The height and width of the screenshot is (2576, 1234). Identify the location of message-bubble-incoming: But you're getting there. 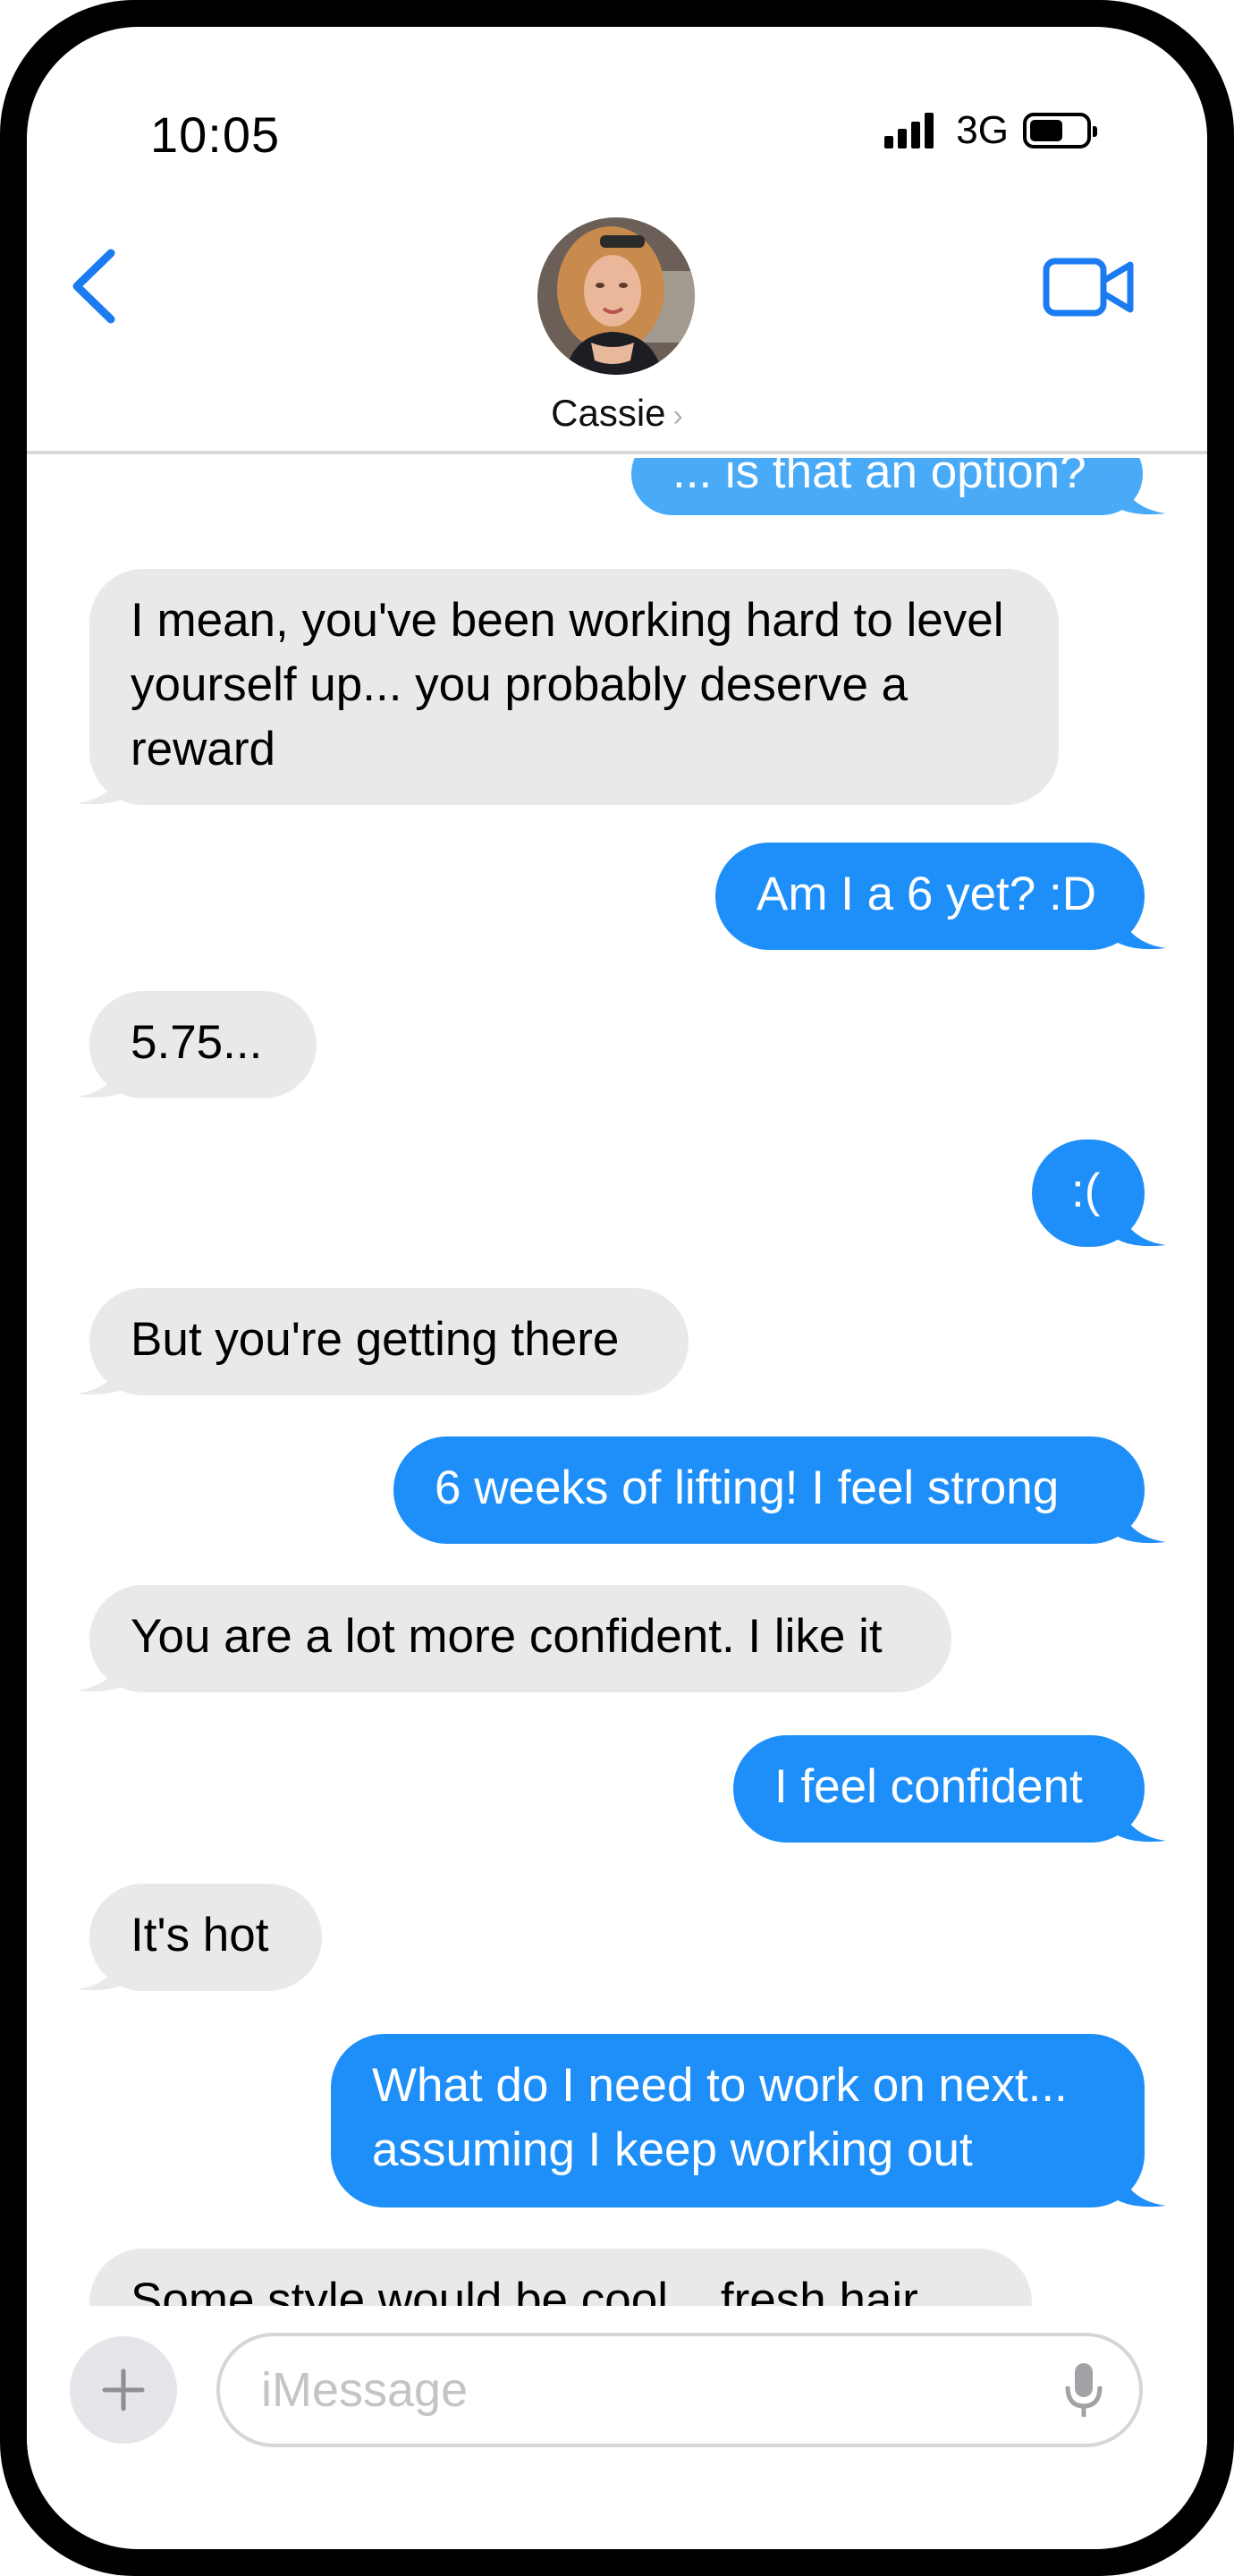
(389, 1341).